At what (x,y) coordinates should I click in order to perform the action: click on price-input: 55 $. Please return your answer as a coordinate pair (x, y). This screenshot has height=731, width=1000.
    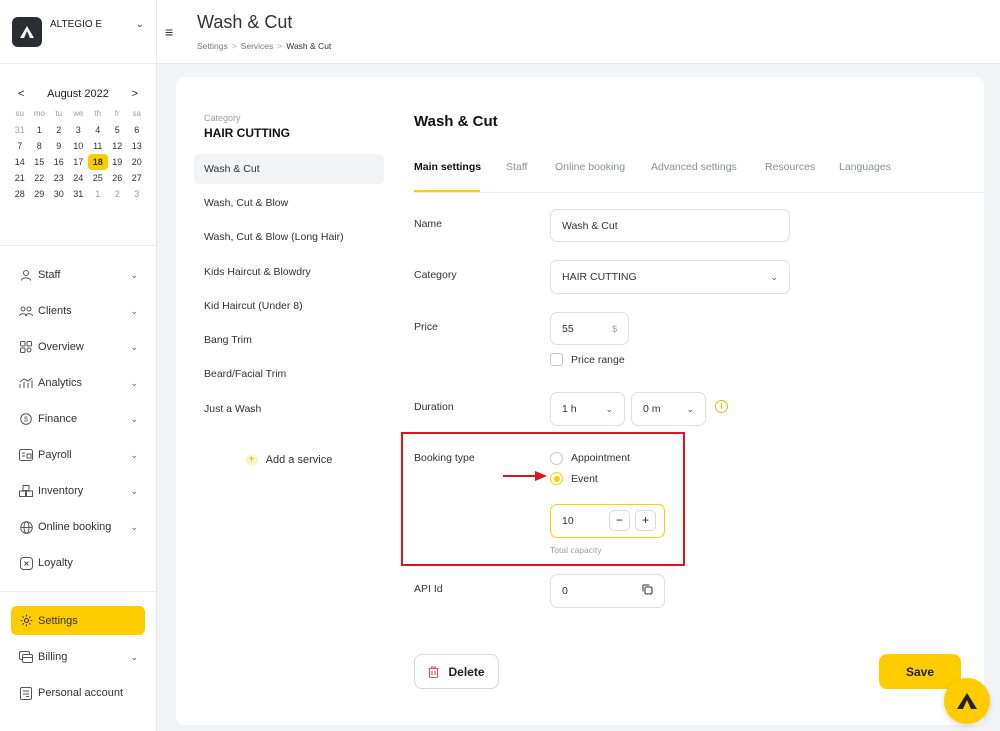
    Looking at the image, I should click on (589, 328).